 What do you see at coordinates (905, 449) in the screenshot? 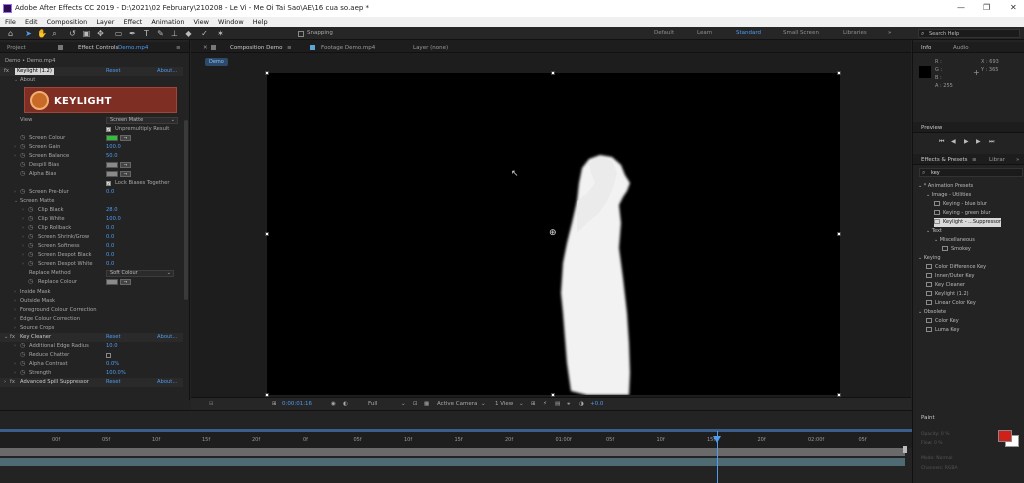
I see `timeline-scroll-handle` at bounding box center [905, 449].